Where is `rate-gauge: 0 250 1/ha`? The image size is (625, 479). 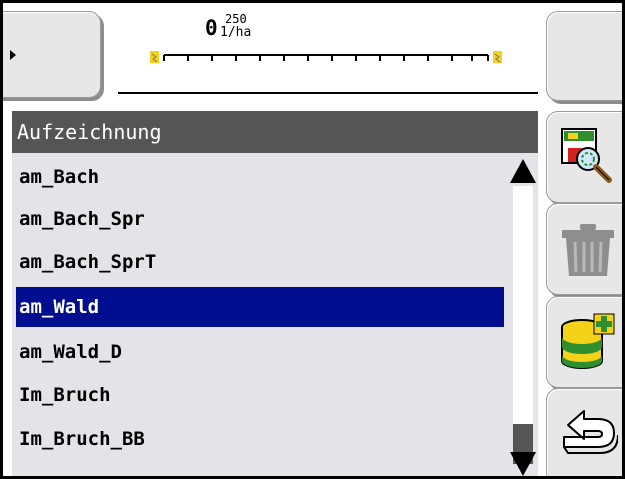
rate-gauge: 0 250 1/ha is located at coordinates (328, 53).